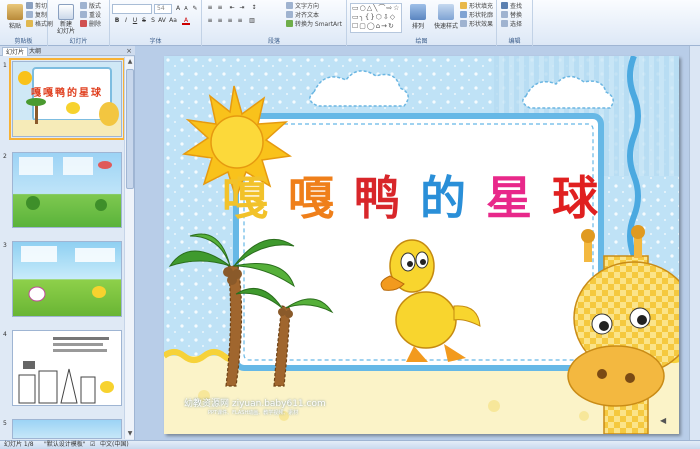 Image resolution: width=700 pixels, height=449 pixels. Describe the element at coordinates (230, 21) in the screenshot. I see `align-right-button: ≡` at that location.